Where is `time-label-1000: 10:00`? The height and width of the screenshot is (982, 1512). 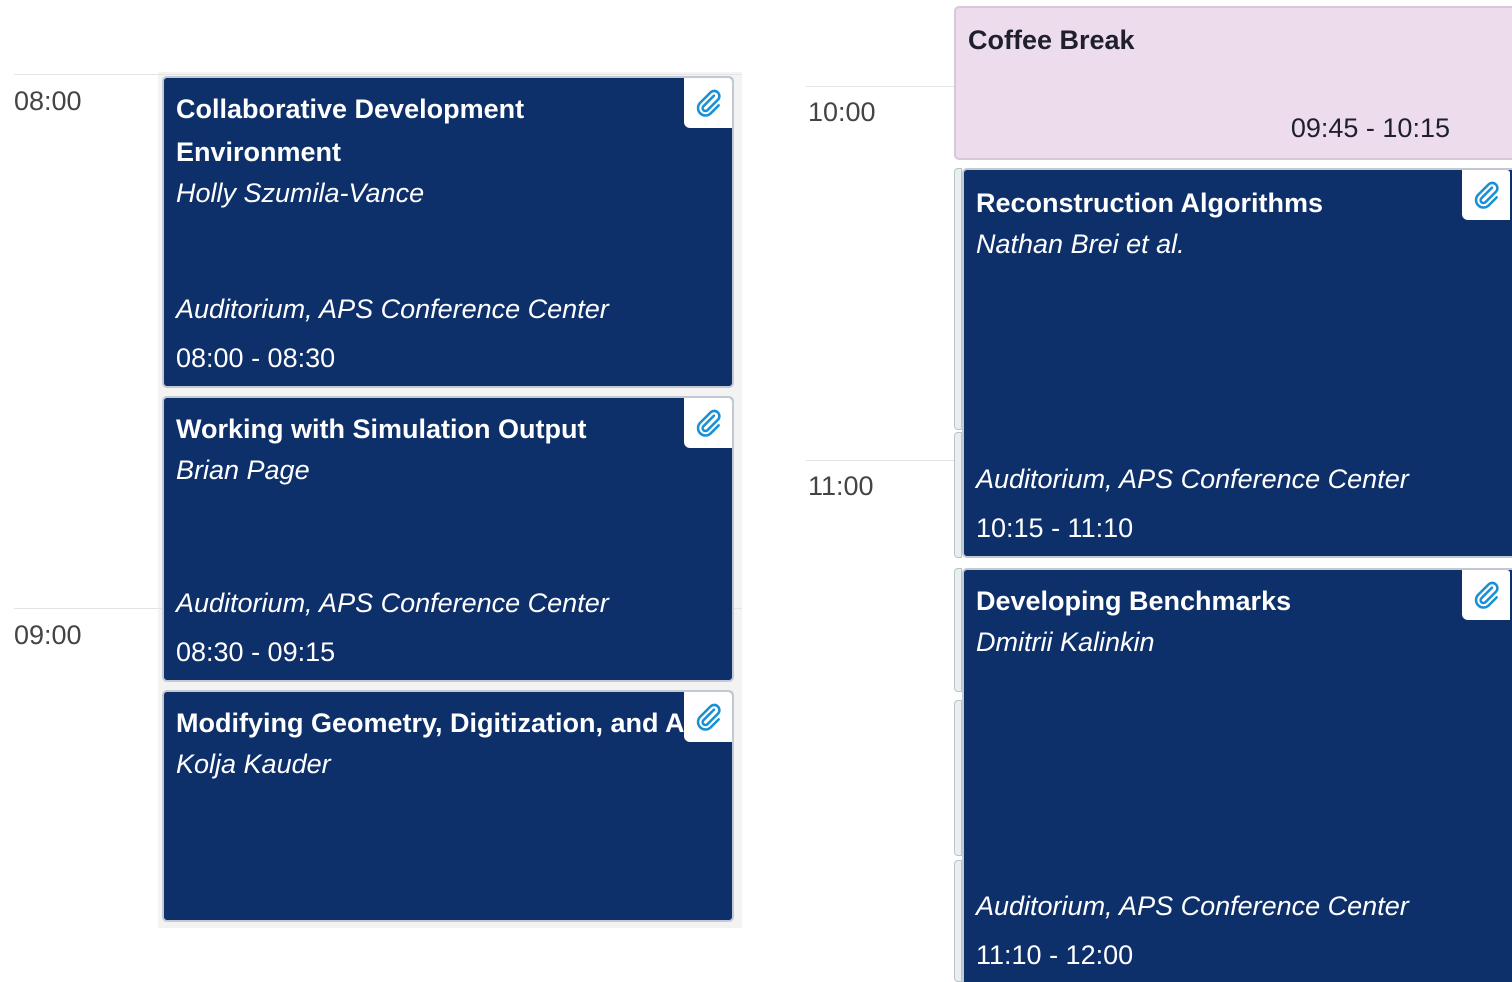 time-label-1000: 10:00 is located at coordinates (842, 112).